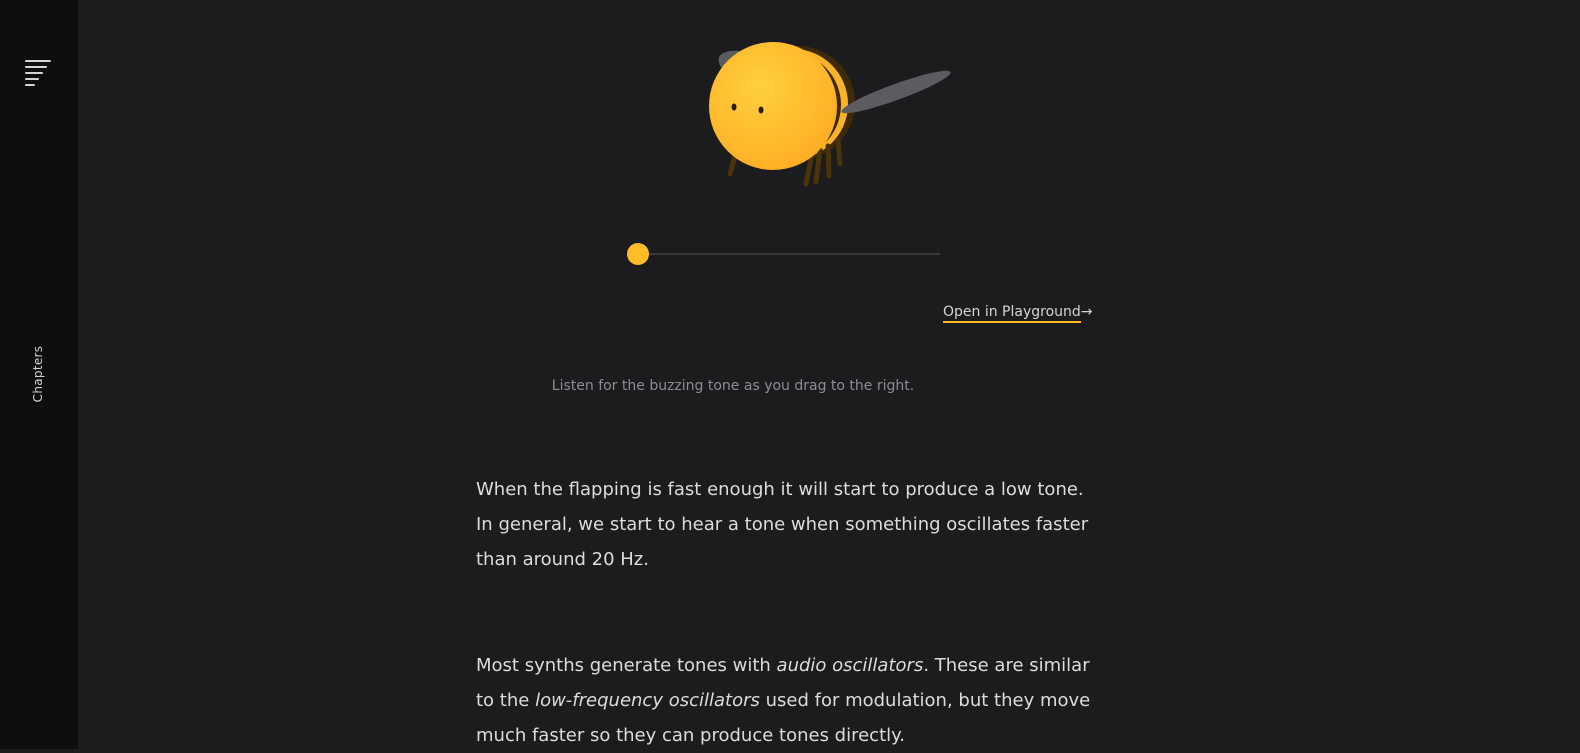 The height and width of the screenshot is (753, 1580). I want to click on emphasis-audio-oscillators: audio oscillators, so click(850, 665).